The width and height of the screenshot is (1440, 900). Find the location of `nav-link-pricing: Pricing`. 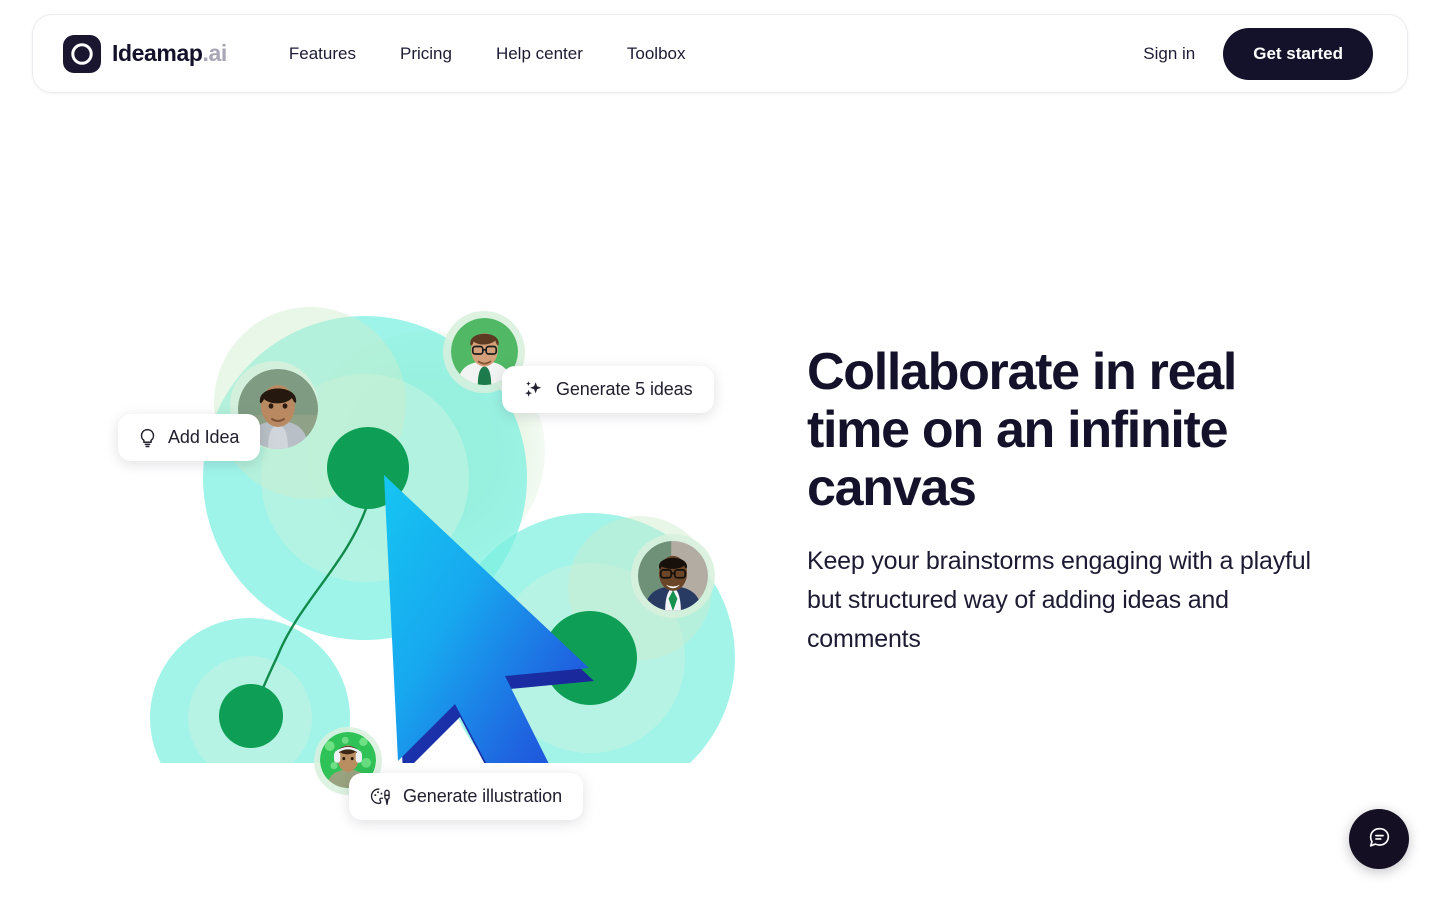

nav-link-pricing: Pricing is located at coordinates (426, 54).